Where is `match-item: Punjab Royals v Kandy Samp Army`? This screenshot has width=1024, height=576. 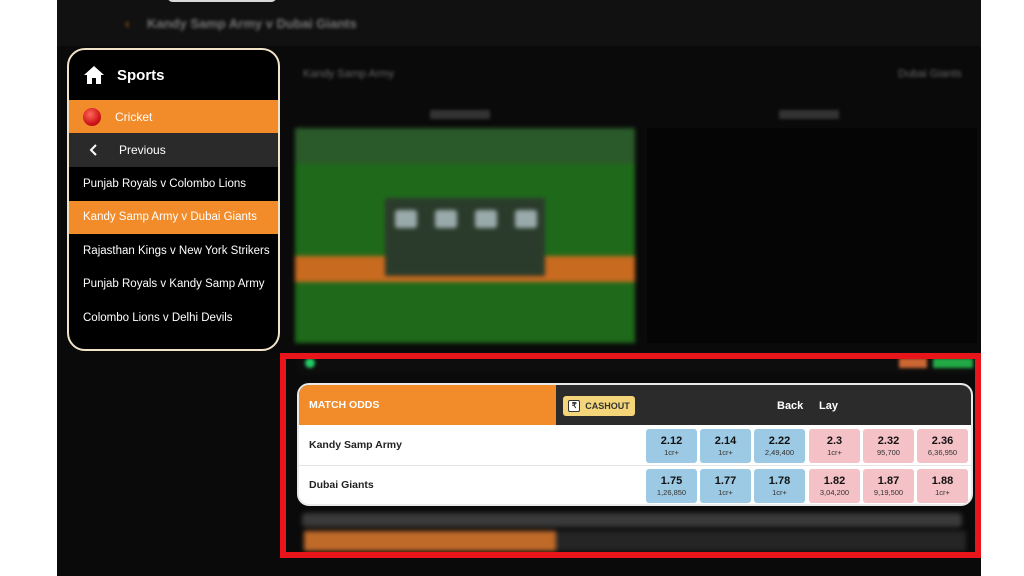
match-item: Punjab Royals v Kandy Samp Army is located at coordinates (173, 285).